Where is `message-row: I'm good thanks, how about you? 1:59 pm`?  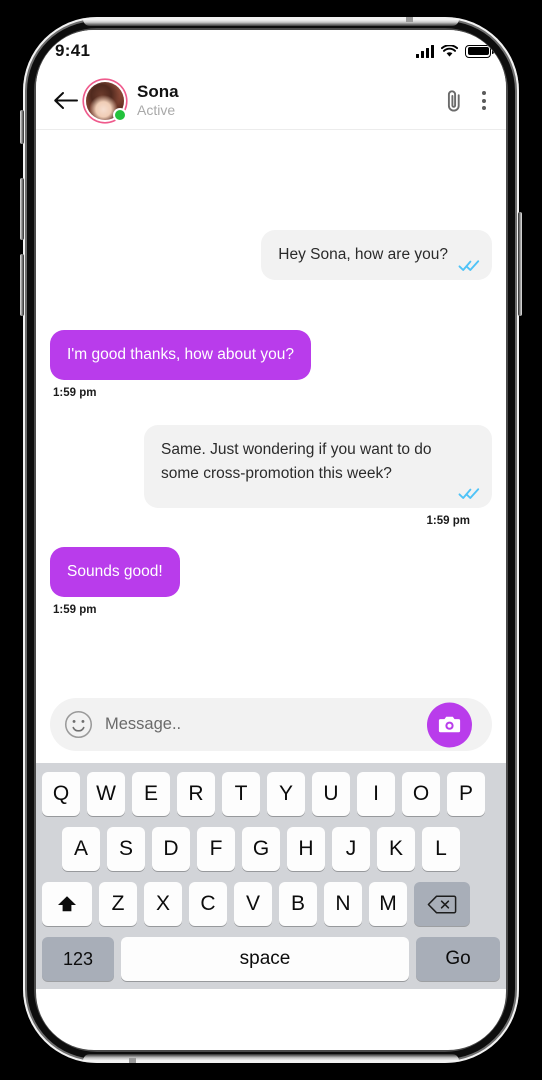 message-row: I'm good thanks, how about you? 1:59 pm is located at coordinates (271, 364).